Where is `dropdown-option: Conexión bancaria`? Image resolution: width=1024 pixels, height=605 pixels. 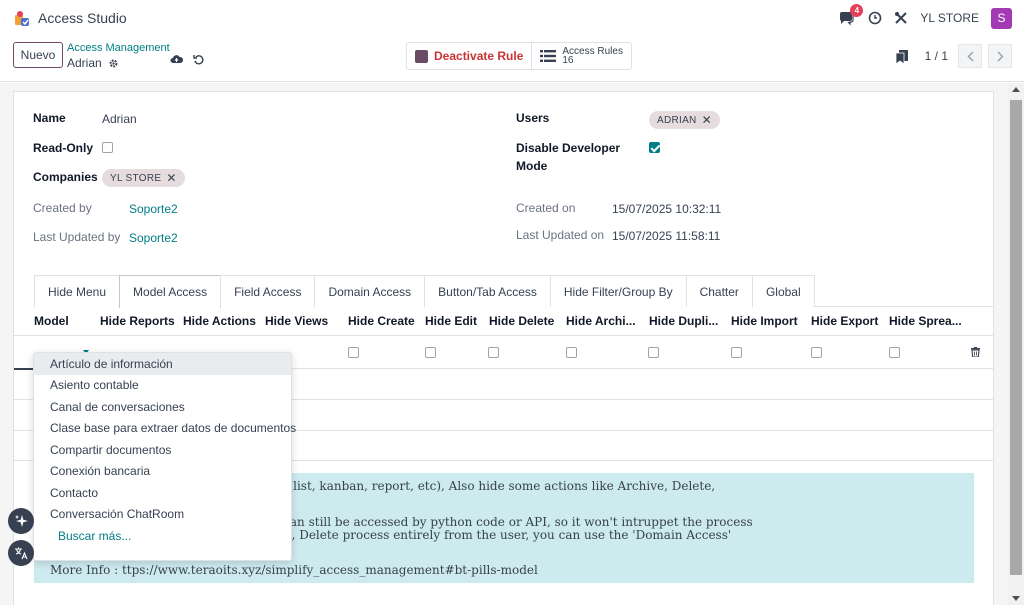 dropdown-option: Conexión bancaria is located at coordinates (162, 472).